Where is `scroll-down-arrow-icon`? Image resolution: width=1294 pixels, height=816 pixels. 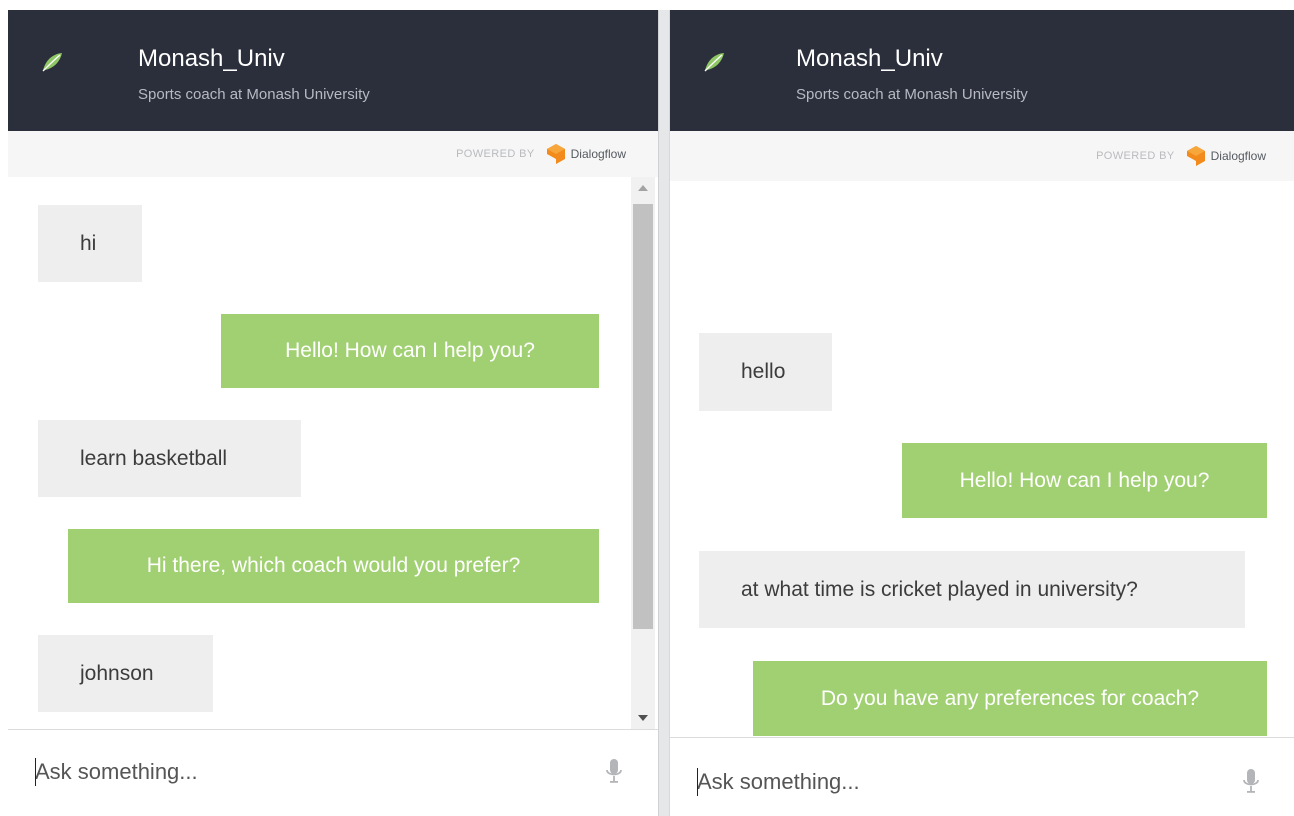
scroll-down-arrow-icon is located at coordinates (643, 718).